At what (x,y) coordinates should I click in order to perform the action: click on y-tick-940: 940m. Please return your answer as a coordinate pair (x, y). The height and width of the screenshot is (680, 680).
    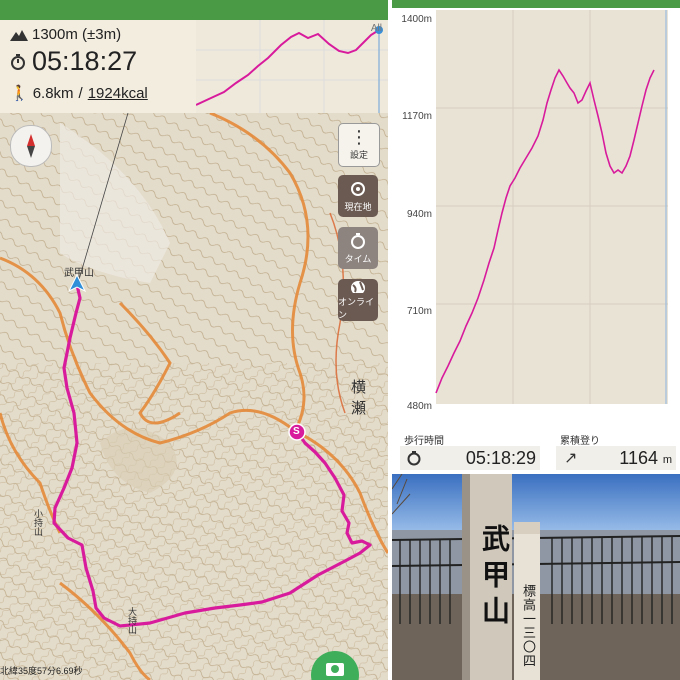
    Looking at the image, I should click on (419, 214).